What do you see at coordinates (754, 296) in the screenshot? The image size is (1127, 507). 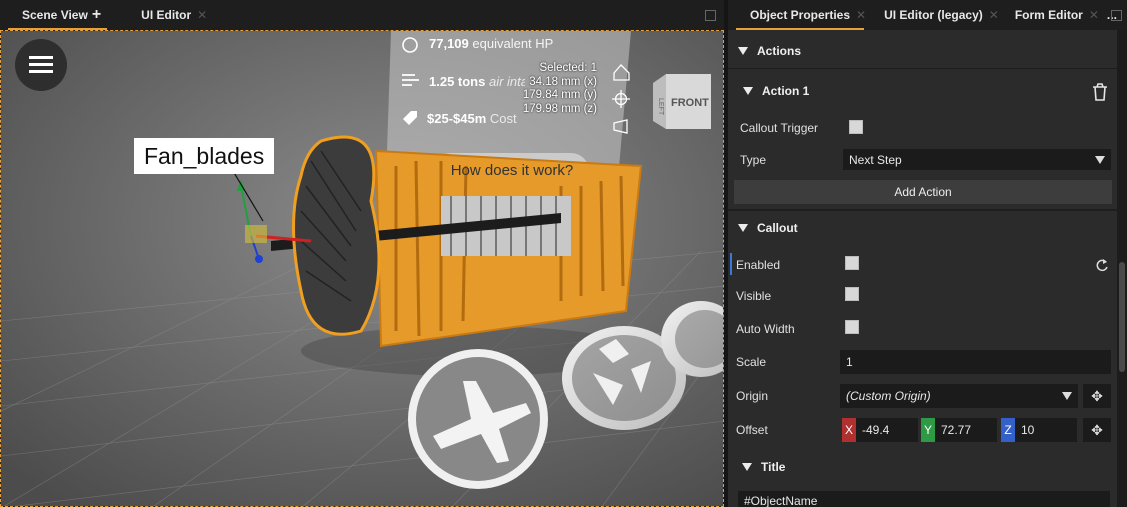 I see `row-visible: Visible` at bounding box center [754, 296].